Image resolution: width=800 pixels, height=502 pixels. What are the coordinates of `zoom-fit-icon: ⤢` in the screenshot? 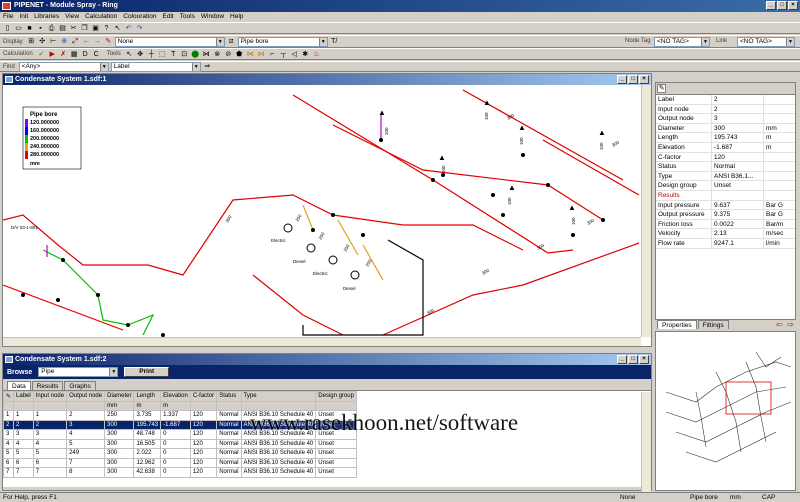 It's located at (75, 41).